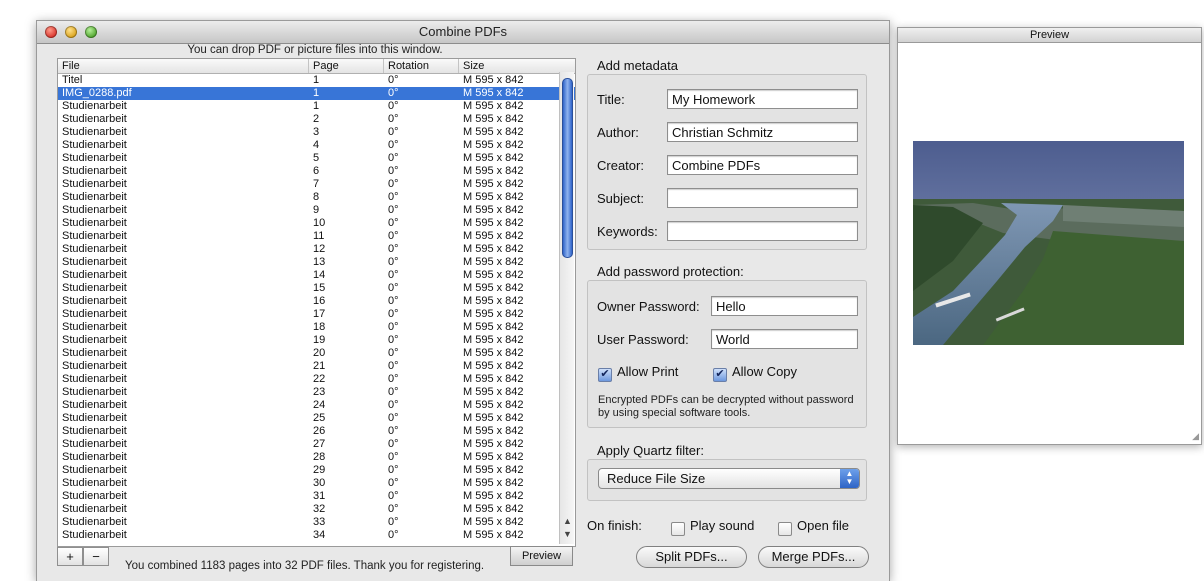  I want to click on allow-print-checkbox: ✔ Allow Print, so click(638, 373).